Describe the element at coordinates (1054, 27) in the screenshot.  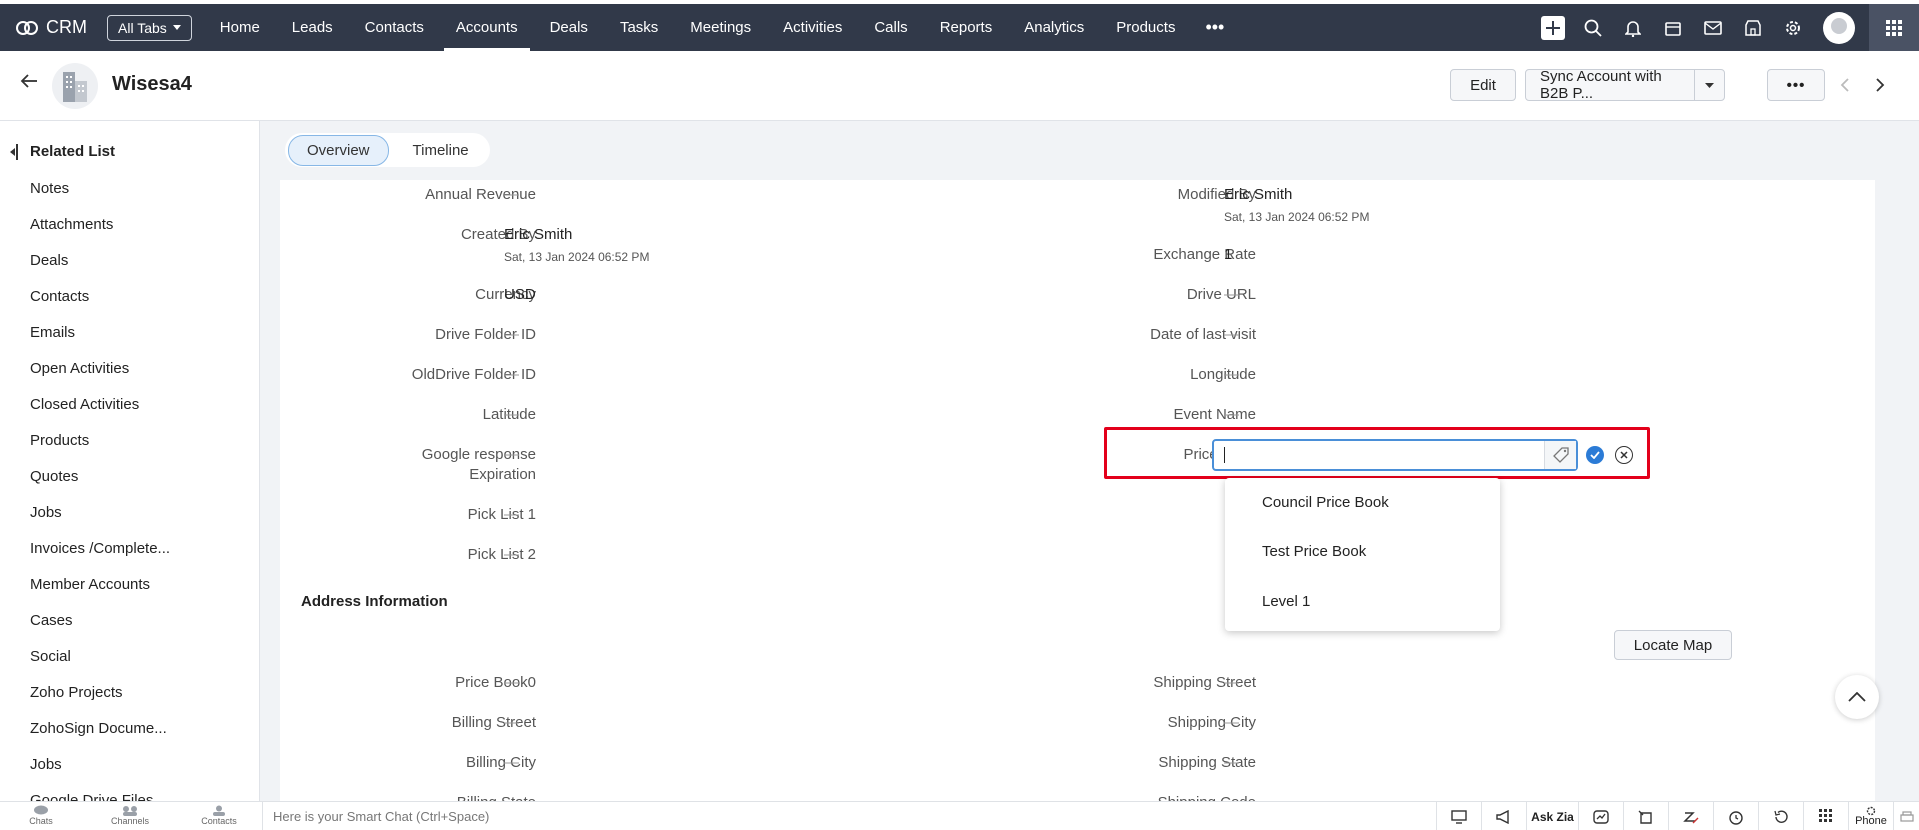
I see `nav-tab-analytics: Analytics` at that location.